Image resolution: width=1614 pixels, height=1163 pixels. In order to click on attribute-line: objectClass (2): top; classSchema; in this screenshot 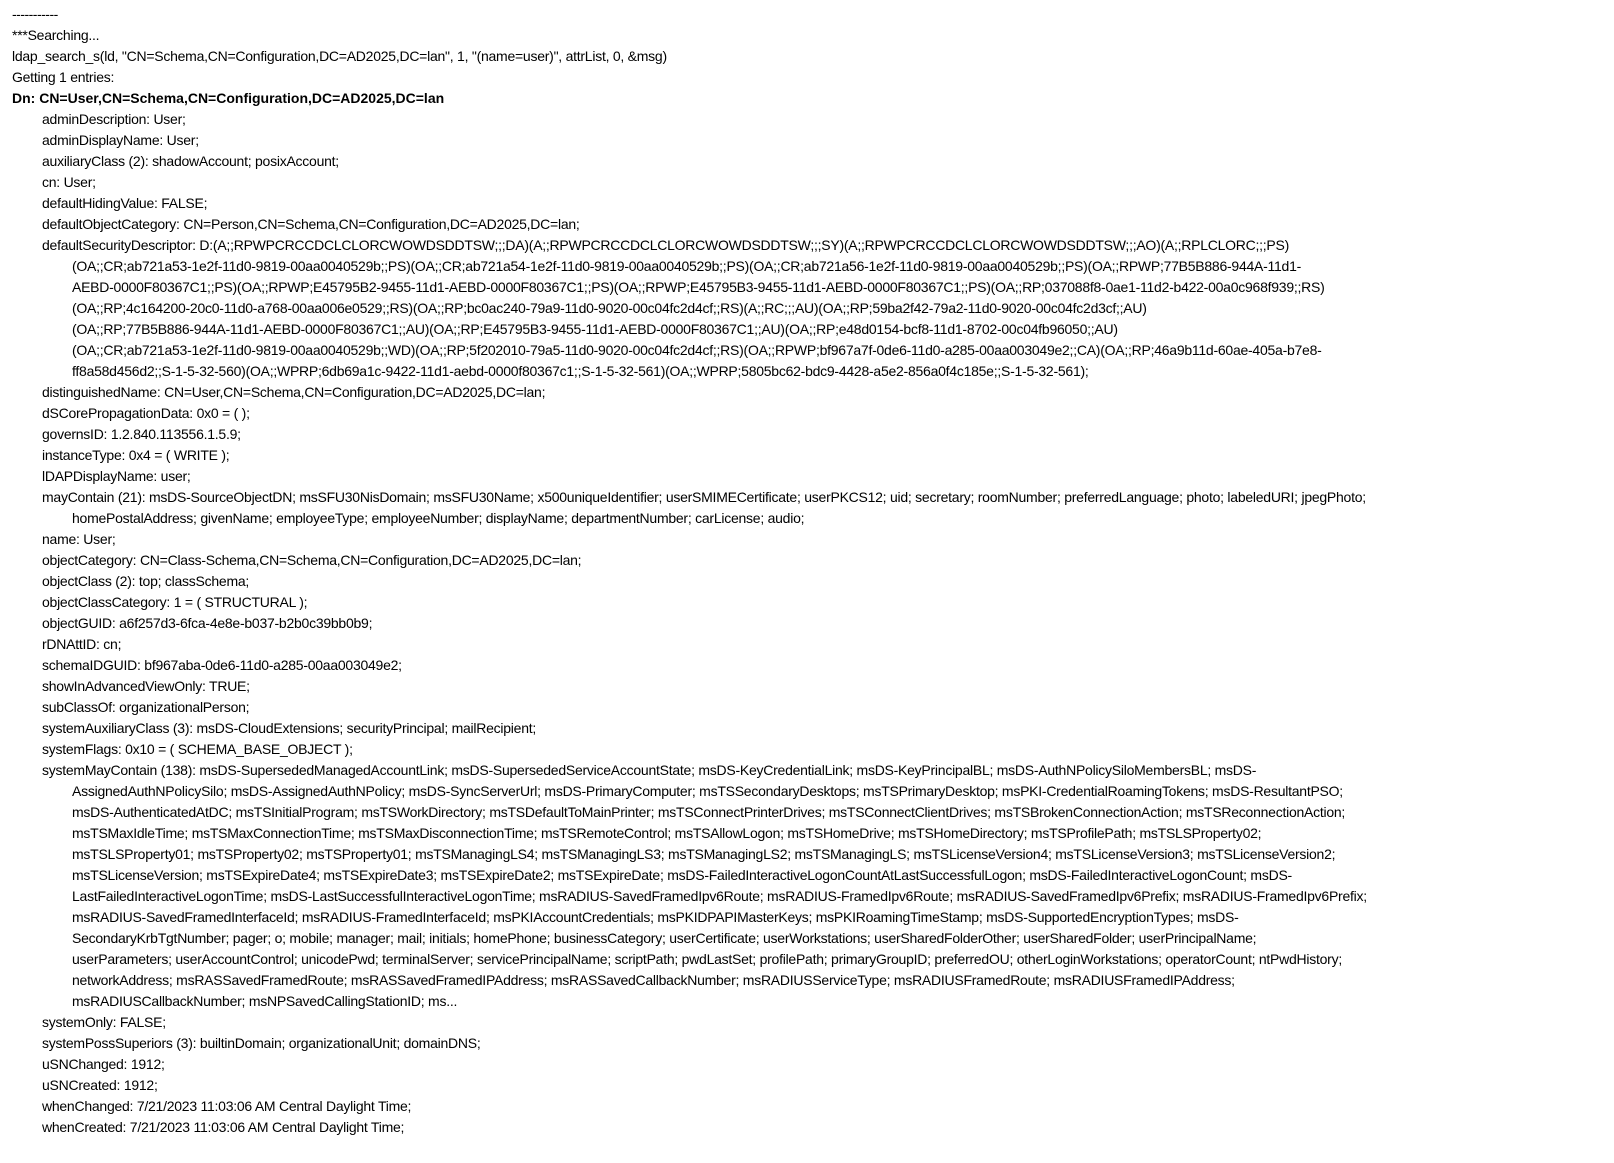, I will do `click(146, 581)`.